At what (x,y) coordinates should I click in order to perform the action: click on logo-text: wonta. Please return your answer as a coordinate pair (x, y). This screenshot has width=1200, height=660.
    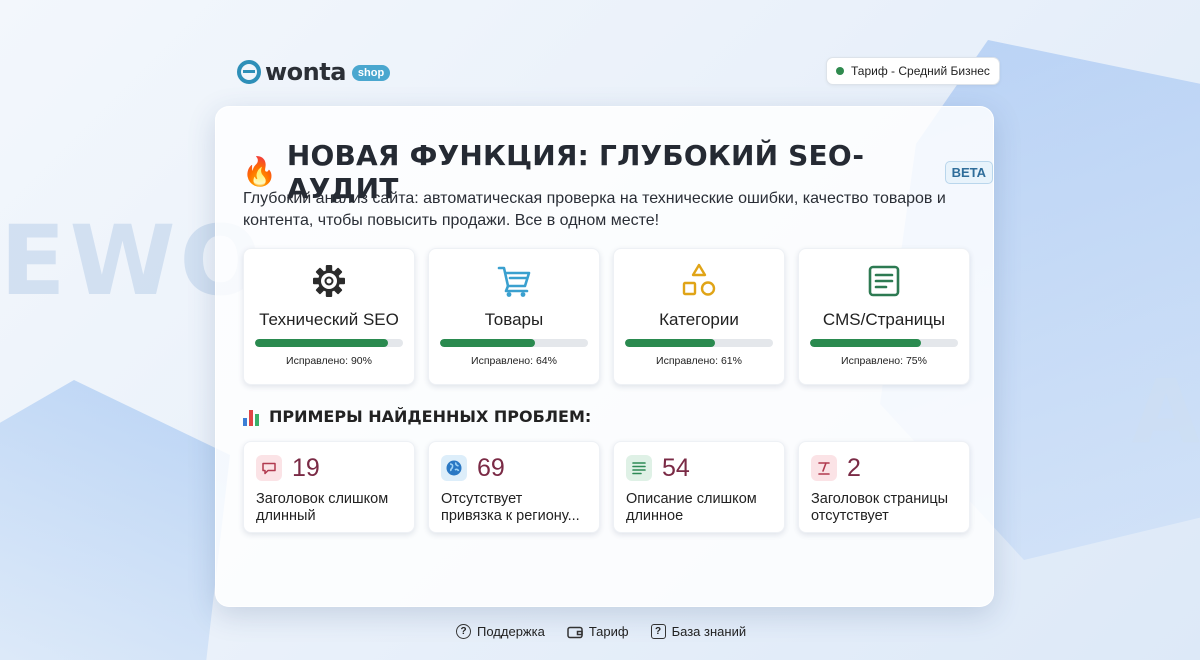
    Looking at the image, I should click on (305, 72).